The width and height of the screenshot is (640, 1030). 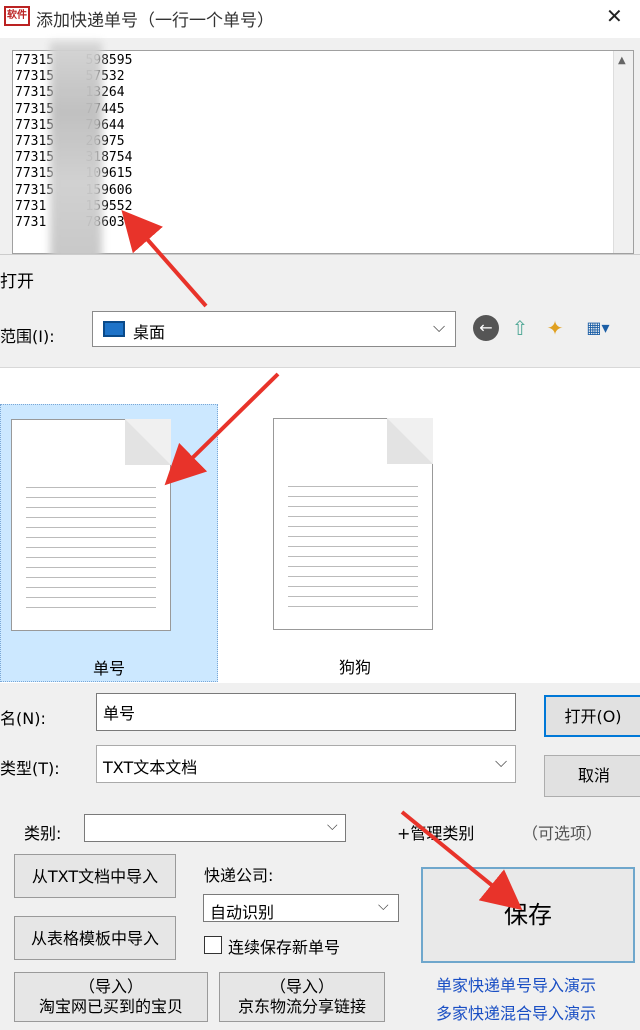 I want to click on filetype-value: TXT文本文档, so click(x=150, y=767).